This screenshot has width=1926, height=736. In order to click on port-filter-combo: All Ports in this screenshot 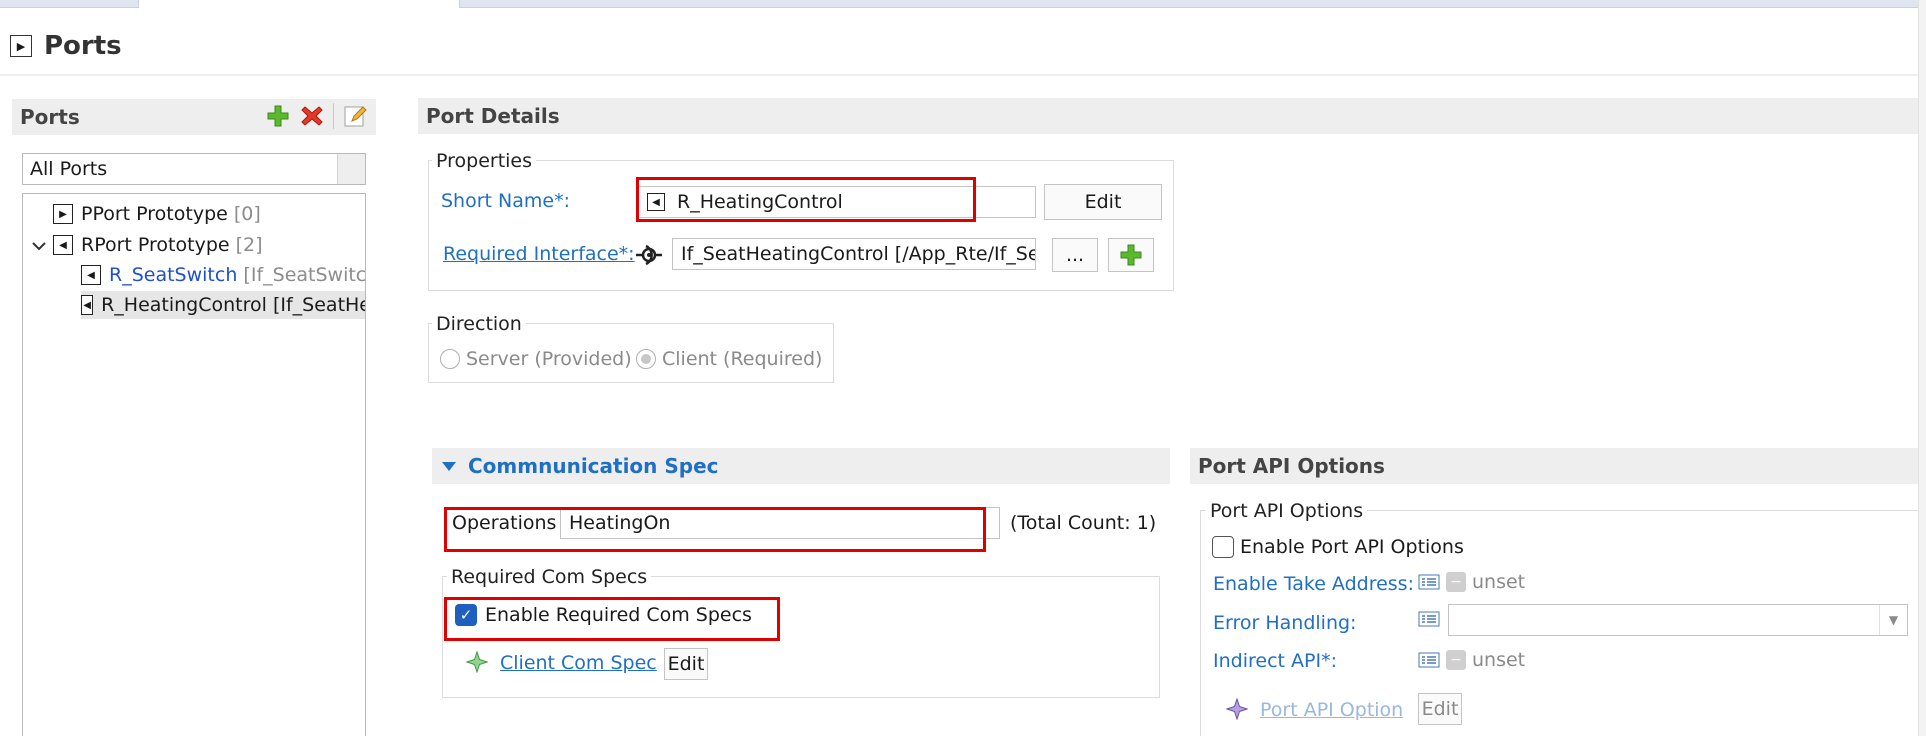, I will do `click(194, 169)`.